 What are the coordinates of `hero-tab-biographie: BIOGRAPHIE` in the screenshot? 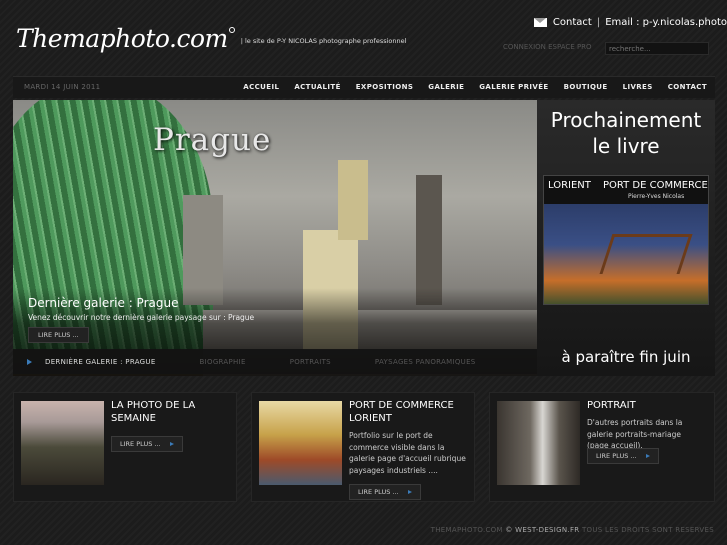 It's located at (223, 362).